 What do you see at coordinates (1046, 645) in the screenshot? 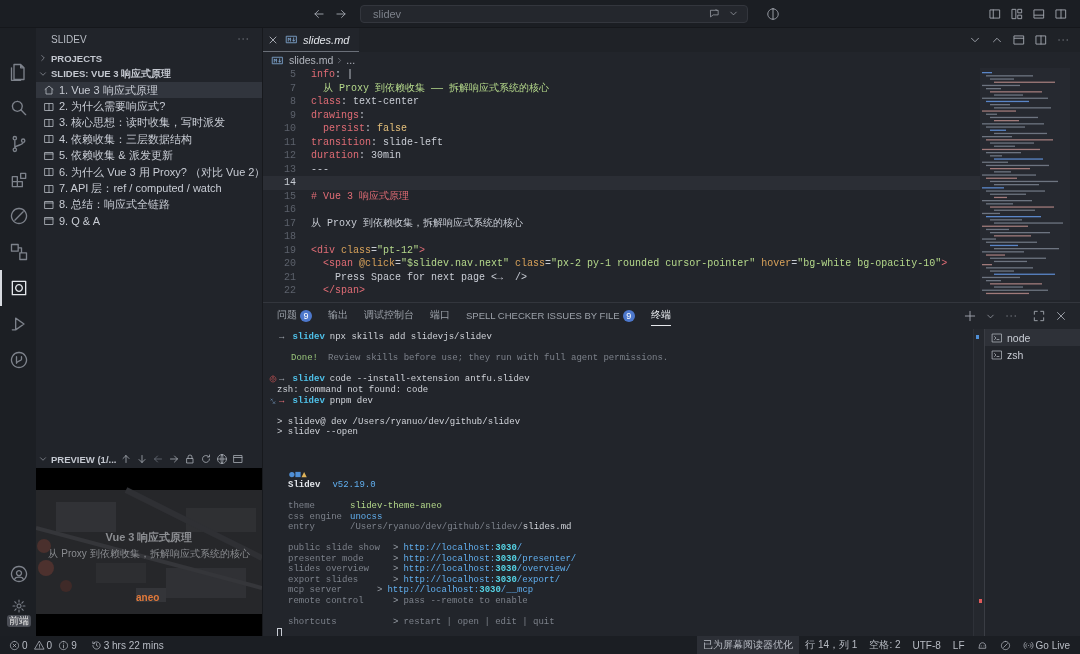
I see `status-item: Go Live` at bounding box center [1046, 645].